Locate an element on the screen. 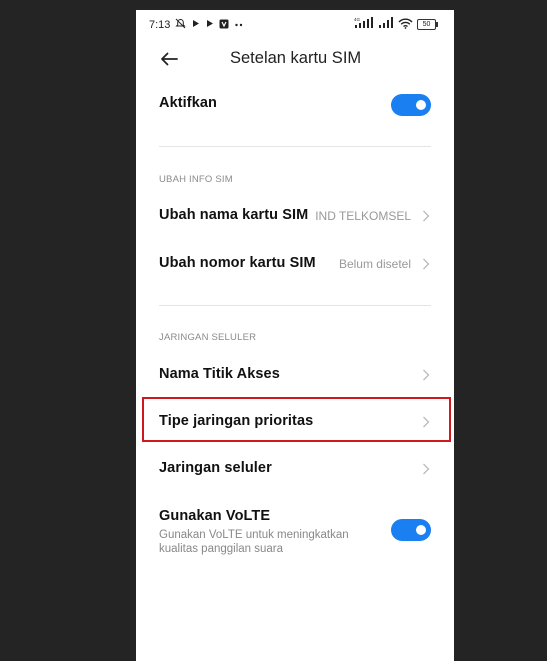  preferred-network-type-row: Tipe jaringan prioritas is located at coordinates (295, 423).